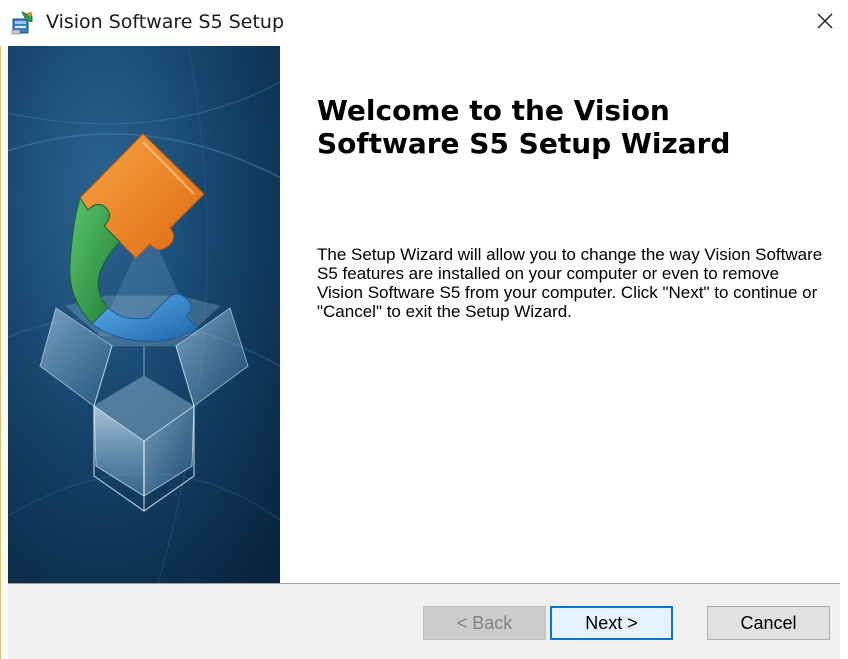 The image size is (848, 659). What do you see at coordinates (424, 23) in the screenshot?
I see `title-bar: Vision Software S5 Setup` at bounding box center [424, 23].